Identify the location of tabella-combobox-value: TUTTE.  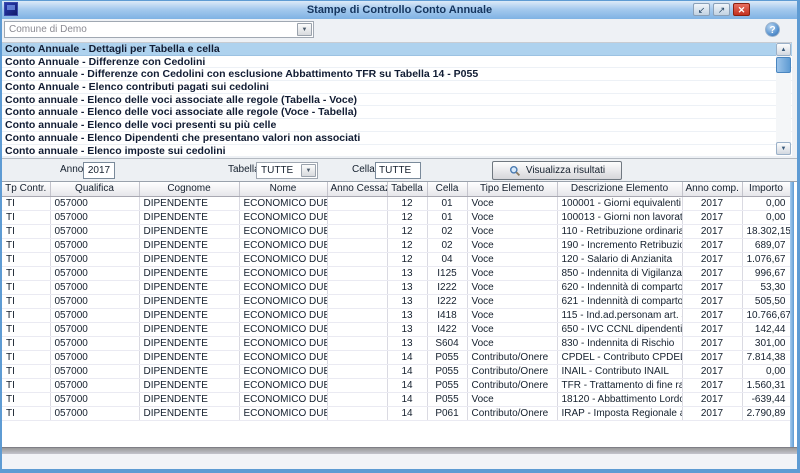
(277, 170).